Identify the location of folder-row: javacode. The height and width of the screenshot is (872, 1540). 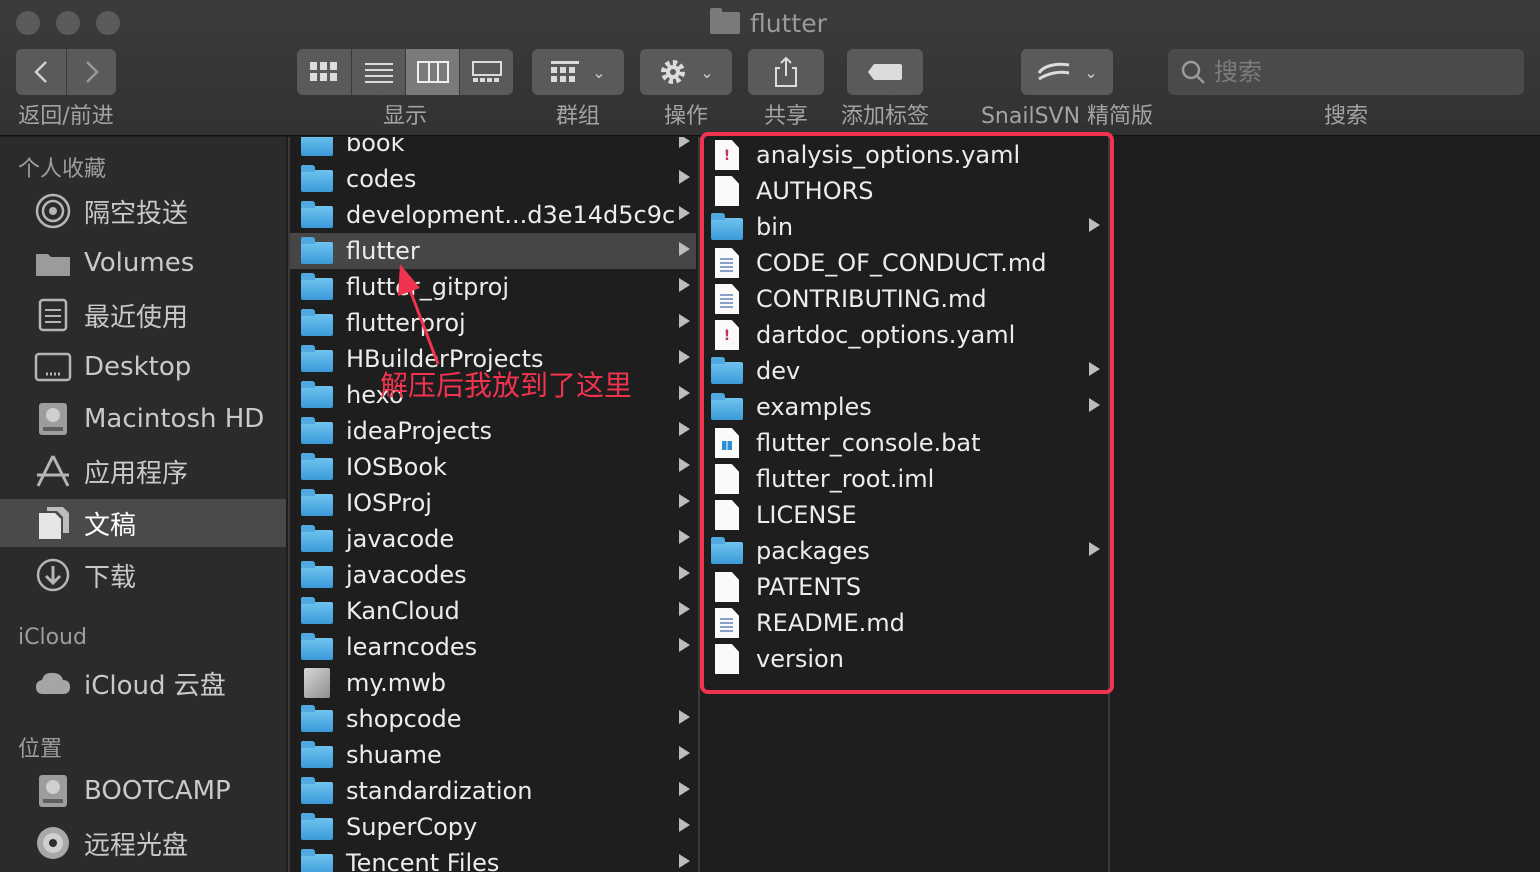
(493, 539).